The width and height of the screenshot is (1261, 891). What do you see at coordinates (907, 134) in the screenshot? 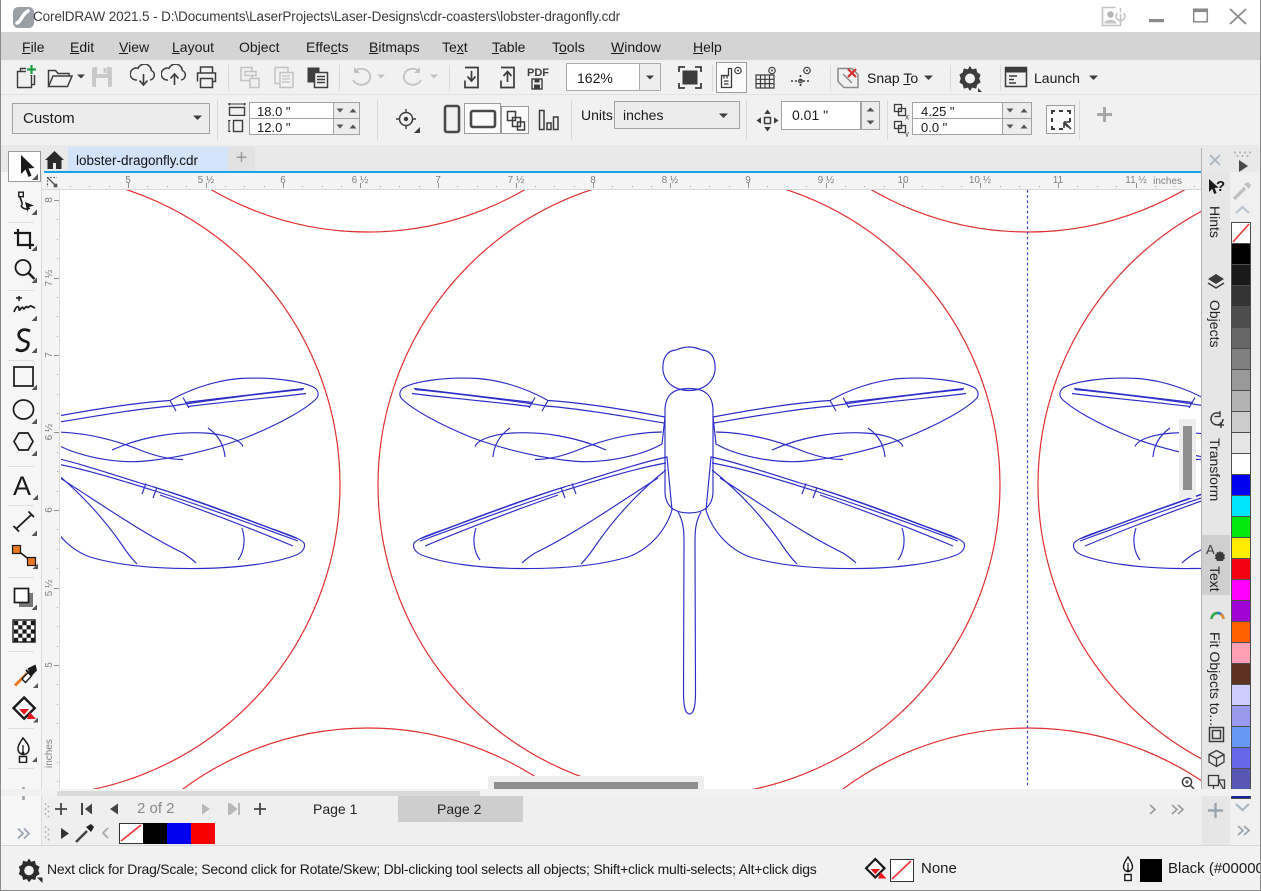
I see `svg-text: y` at bounding box center [907, 134].